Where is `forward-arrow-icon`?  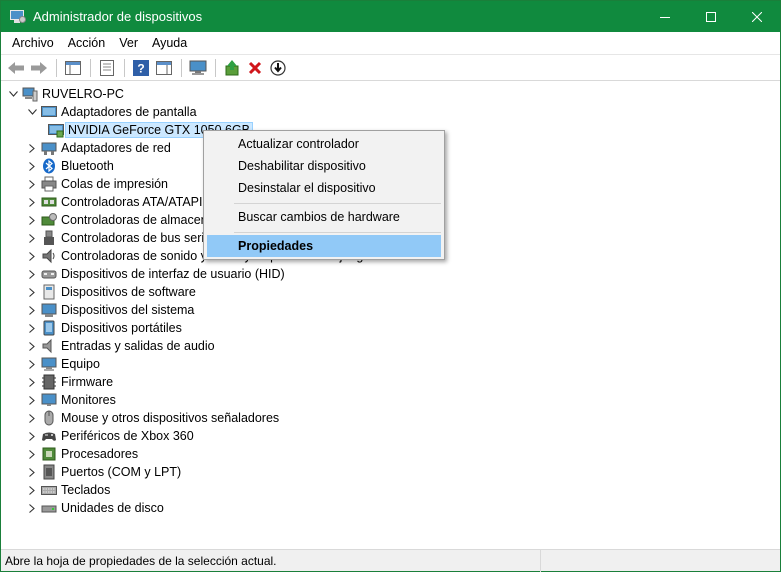
forward-arrow-icon is located at coordinates (39, 67).